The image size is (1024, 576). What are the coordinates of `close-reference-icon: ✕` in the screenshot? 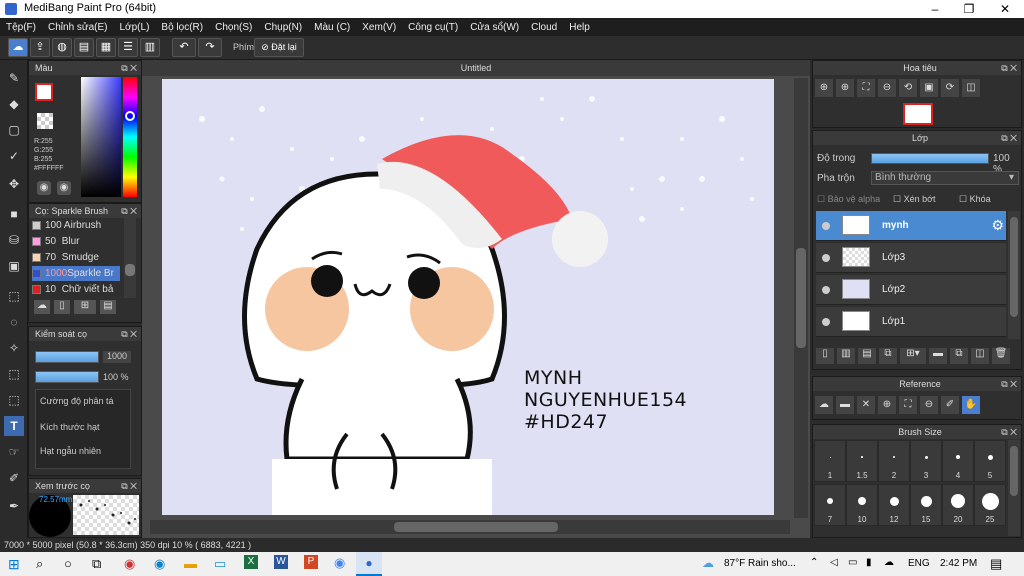 It's located at (866, 405).